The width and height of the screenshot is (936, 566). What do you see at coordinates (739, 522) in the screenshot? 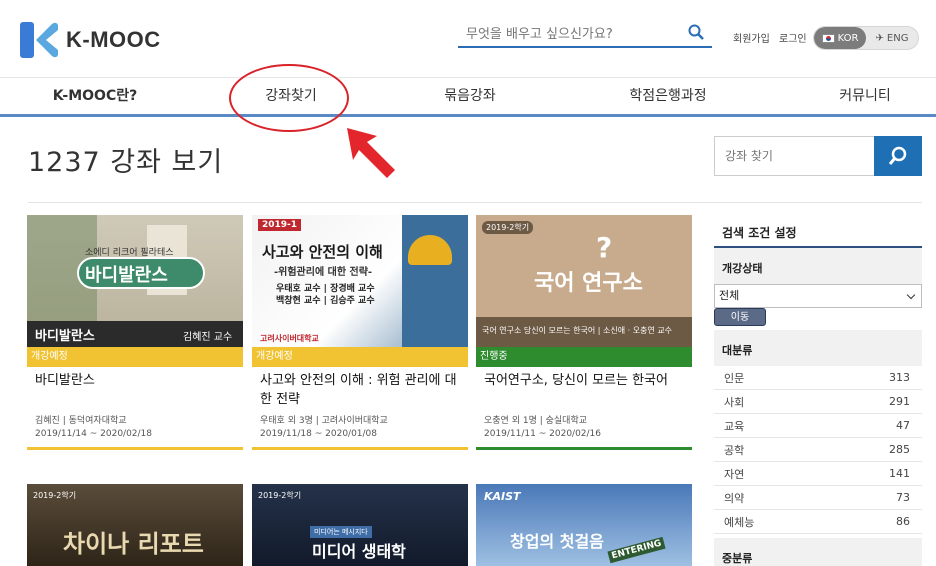
I see `category-name: 예체능` at bounding box center [739, 522].